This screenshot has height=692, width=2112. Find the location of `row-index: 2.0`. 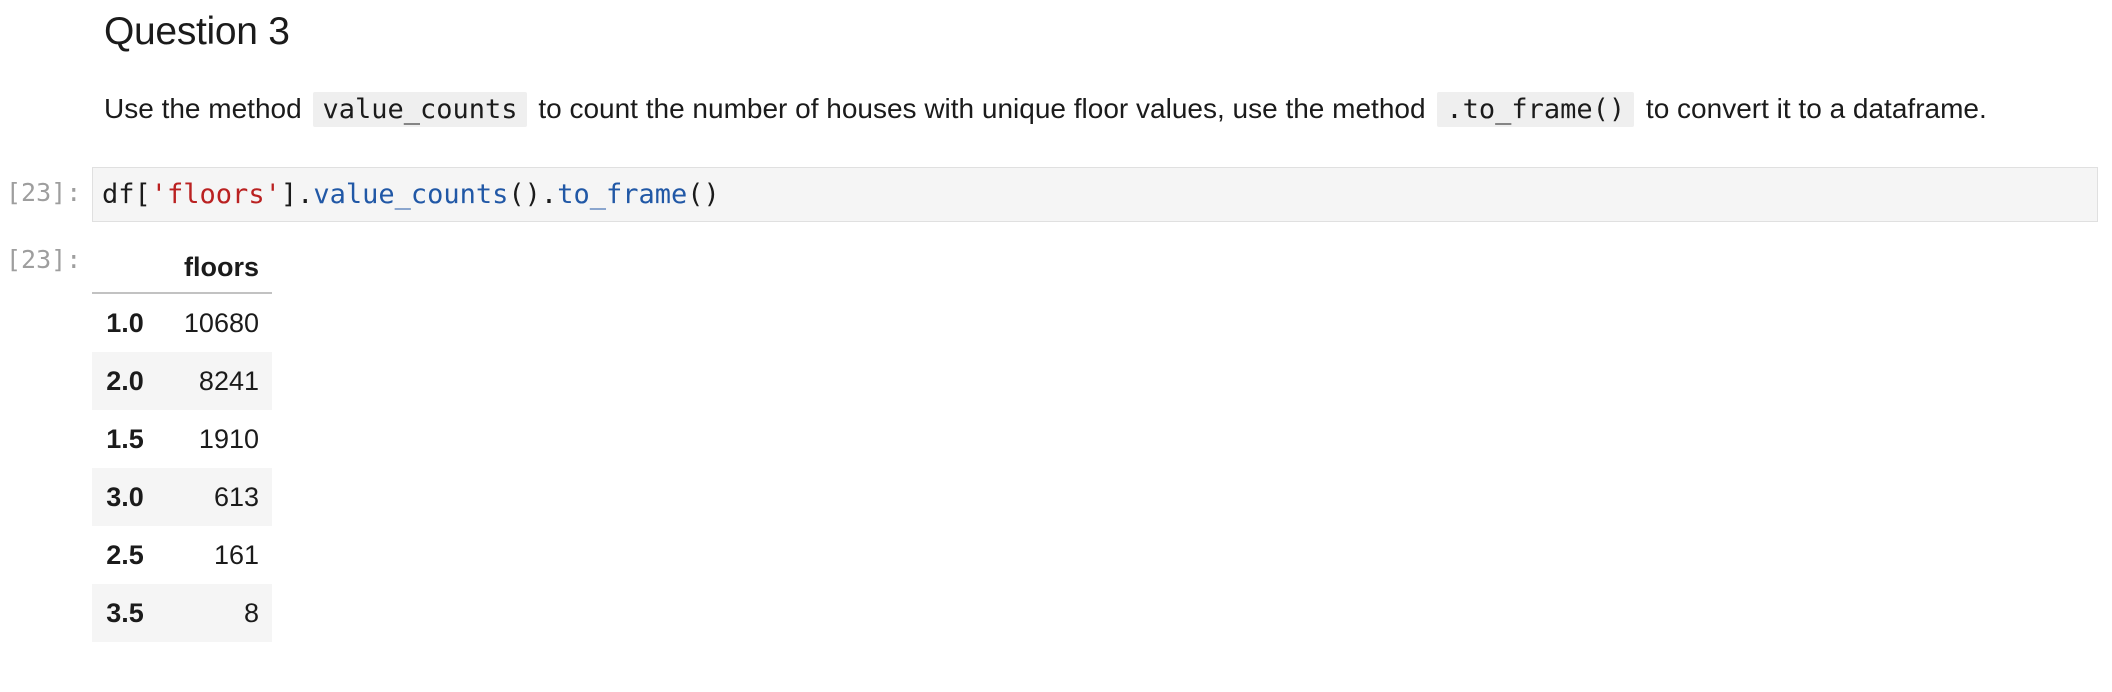

row-index: 2.0 is located at coordinates (125, 380).